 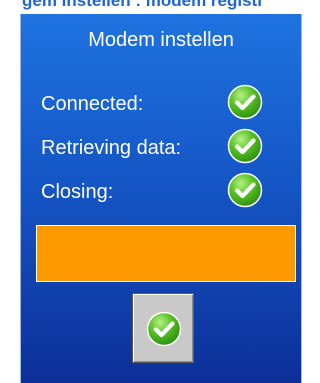 I want to click on window-title-text: gem instellen : modem registr, so click(x=143, y=5).